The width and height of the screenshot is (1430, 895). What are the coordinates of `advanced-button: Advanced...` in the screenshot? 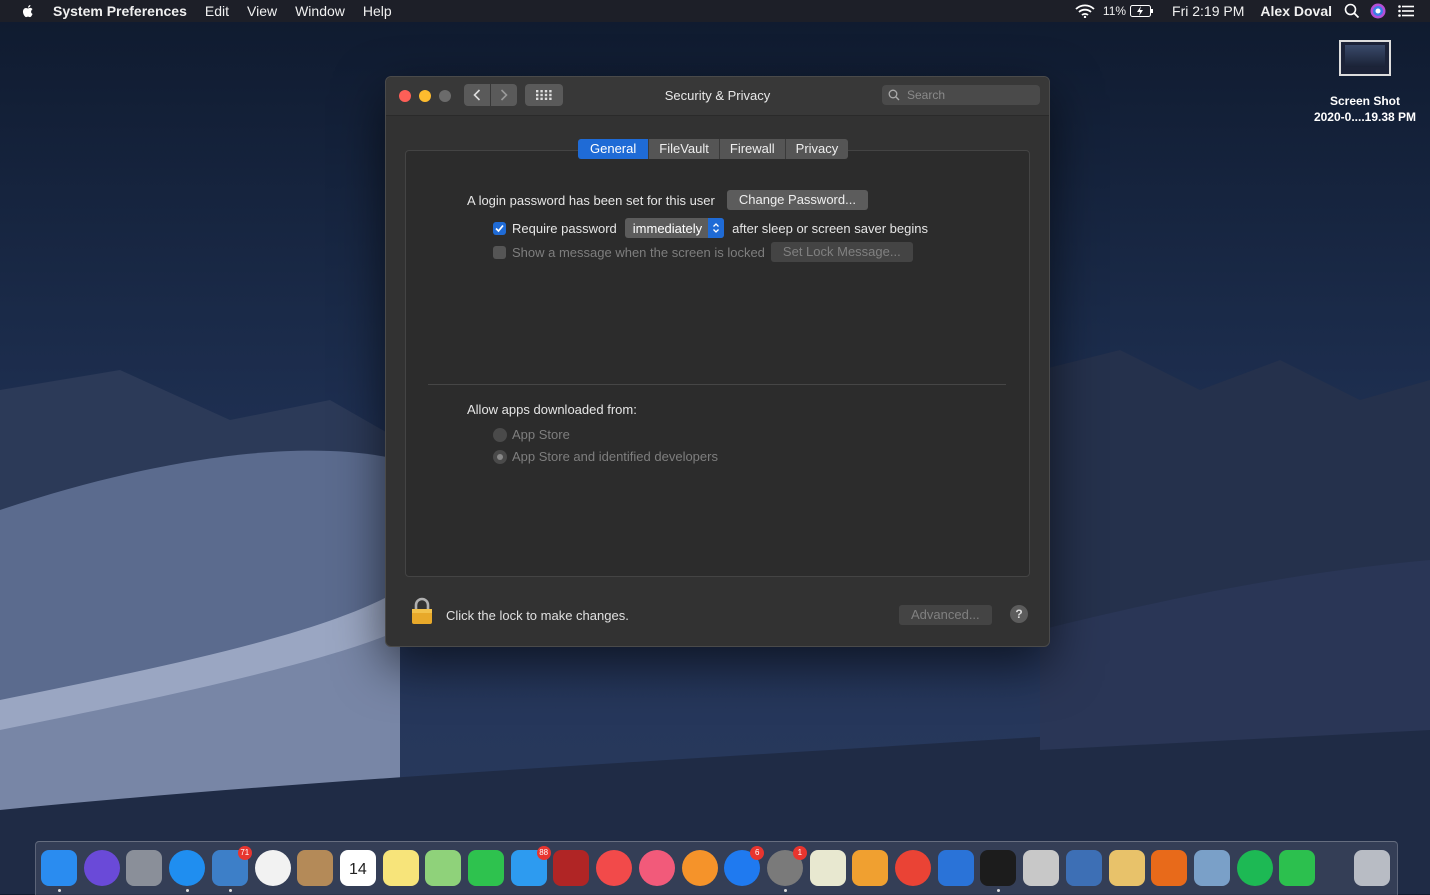 It's located at (945, 615).